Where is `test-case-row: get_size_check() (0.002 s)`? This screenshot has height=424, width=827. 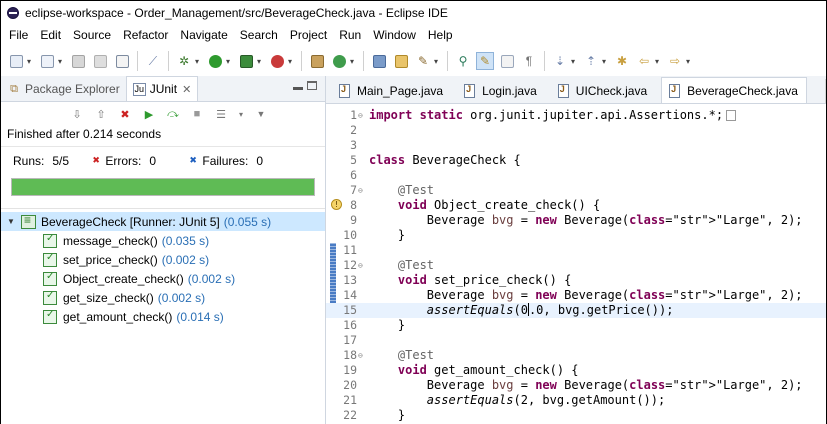
test-case-row: get_size_check() (0.002 s) is located at coordinates (163, 297).